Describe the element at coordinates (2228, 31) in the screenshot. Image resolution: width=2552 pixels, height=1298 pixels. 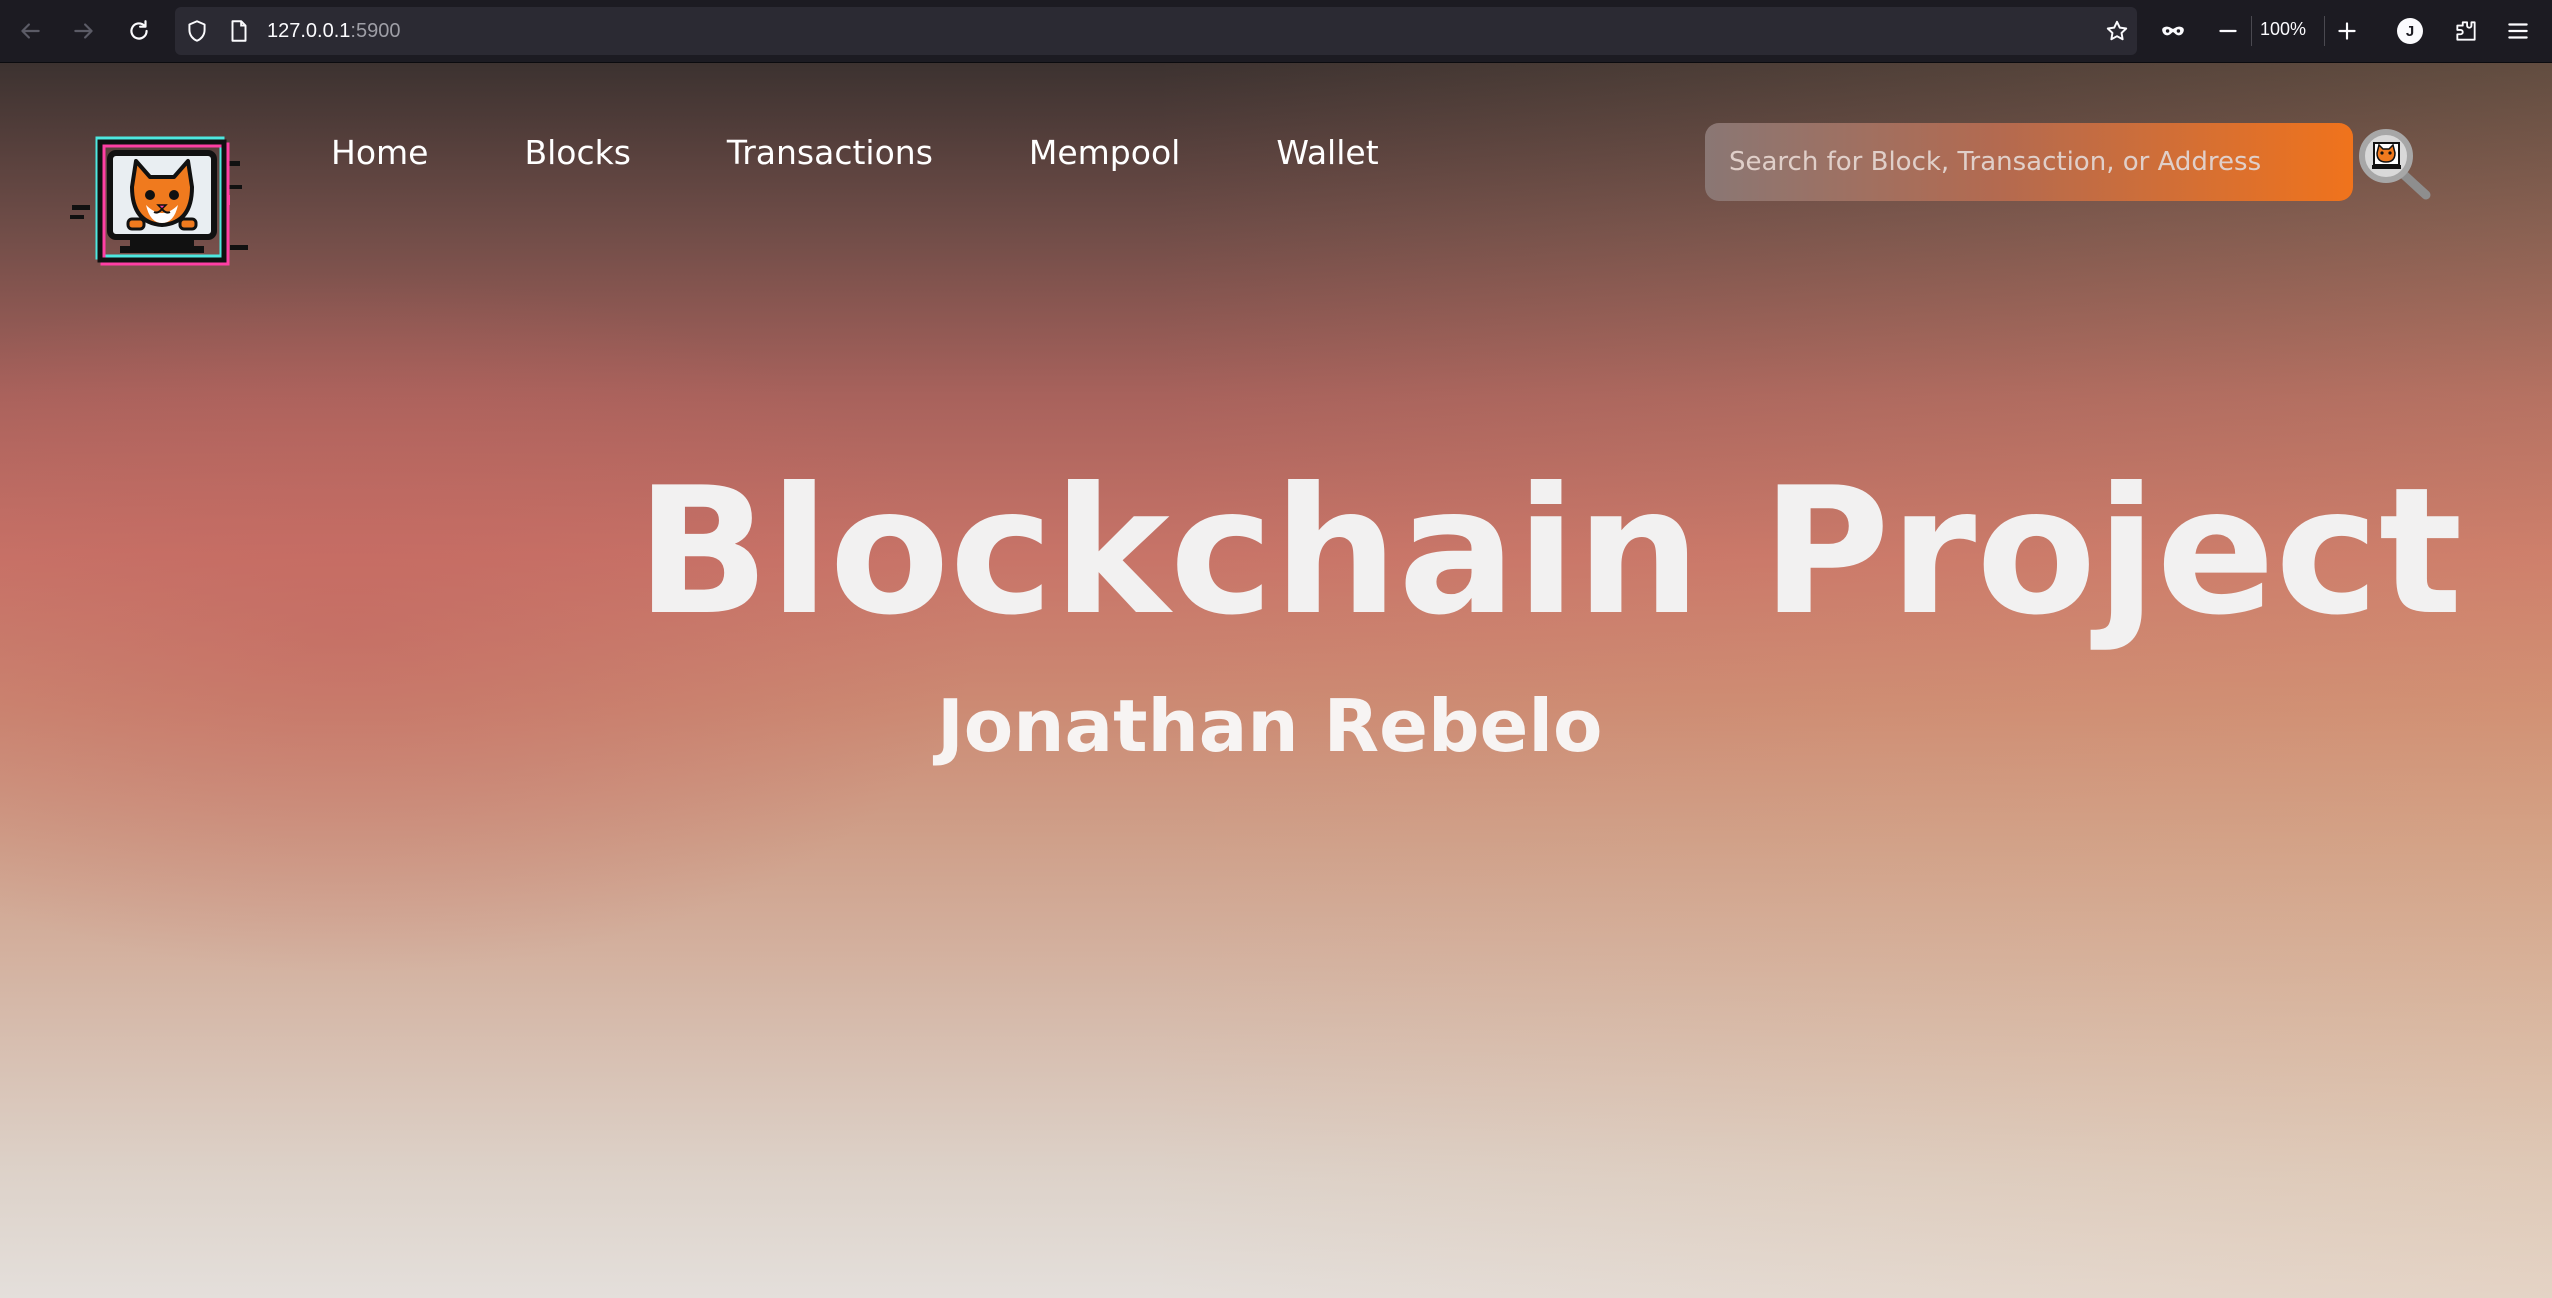
I see `zoom-out-icon` at that location.